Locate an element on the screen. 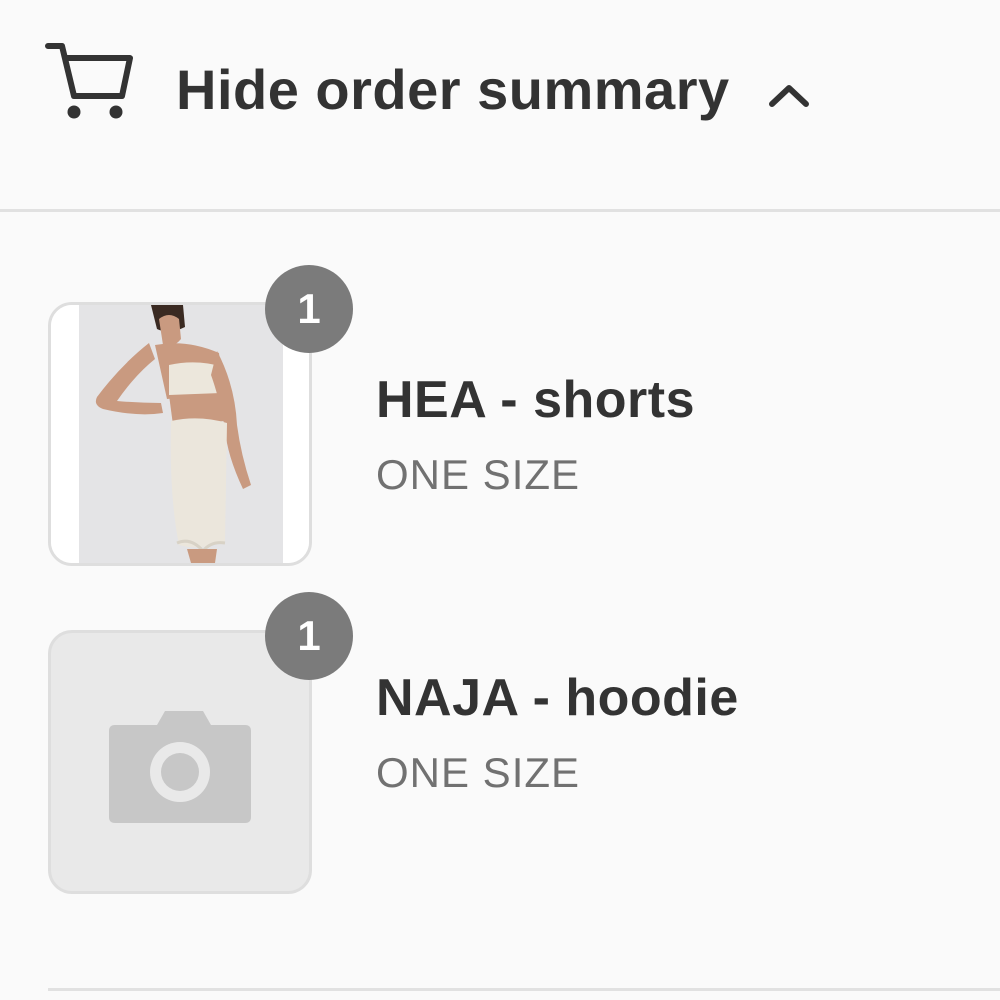 Image resolution: width=1000 pixels, height=1000 pixels. product-name: NAJA - hoodie is located at coordinates (557, 698).